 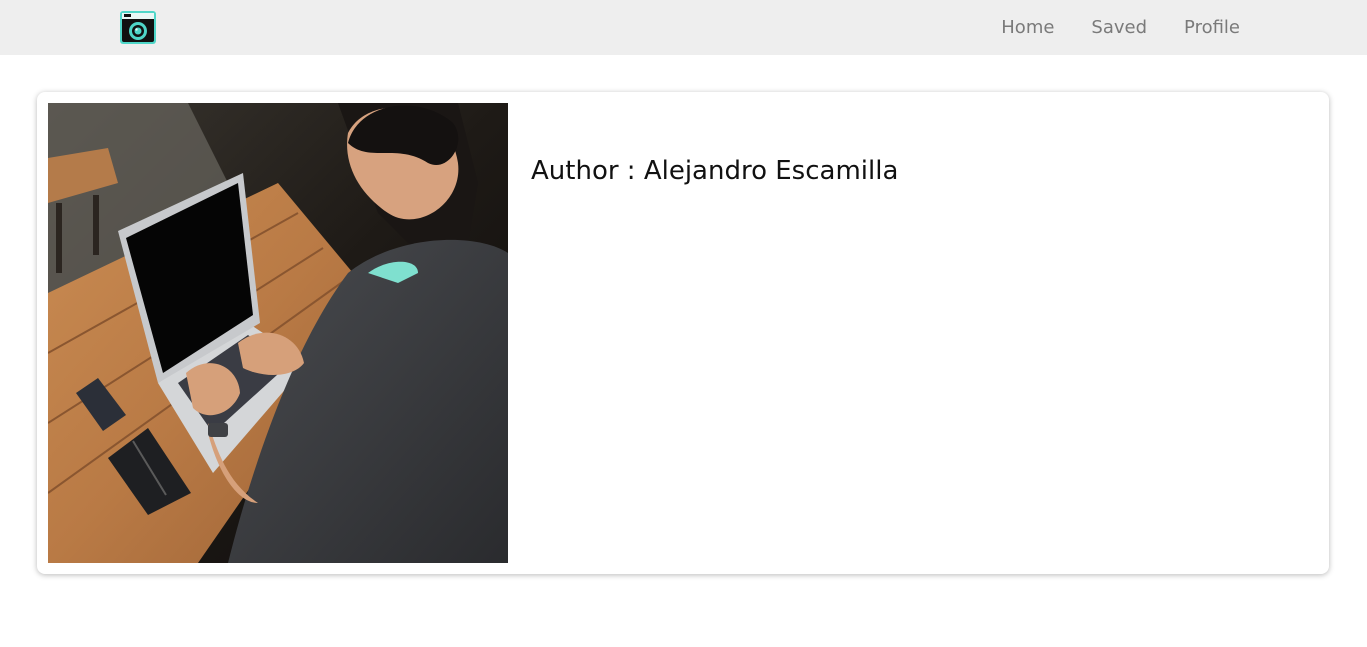 What do you see at coordinates (138, 27) in the screenshot?
I see `camera-logo-icon` at bounding box center [138, 27].